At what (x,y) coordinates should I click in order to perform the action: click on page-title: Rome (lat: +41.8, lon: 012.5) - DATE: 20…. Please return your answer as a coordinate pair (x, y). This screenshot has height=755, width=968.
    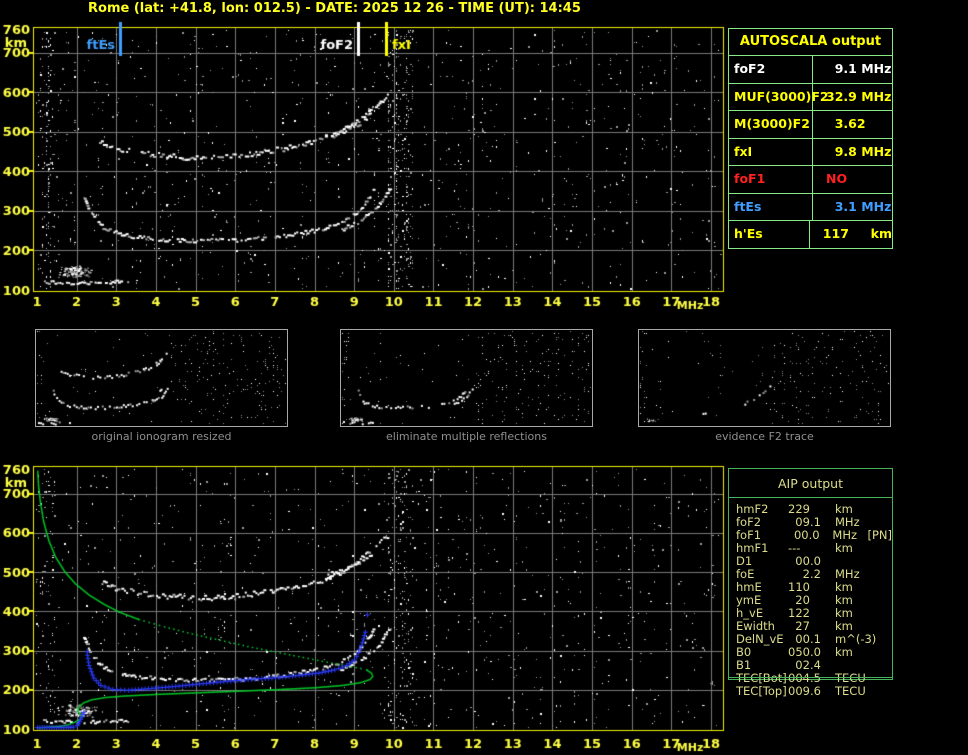
    Looking at the image, I should click on (334, 8).